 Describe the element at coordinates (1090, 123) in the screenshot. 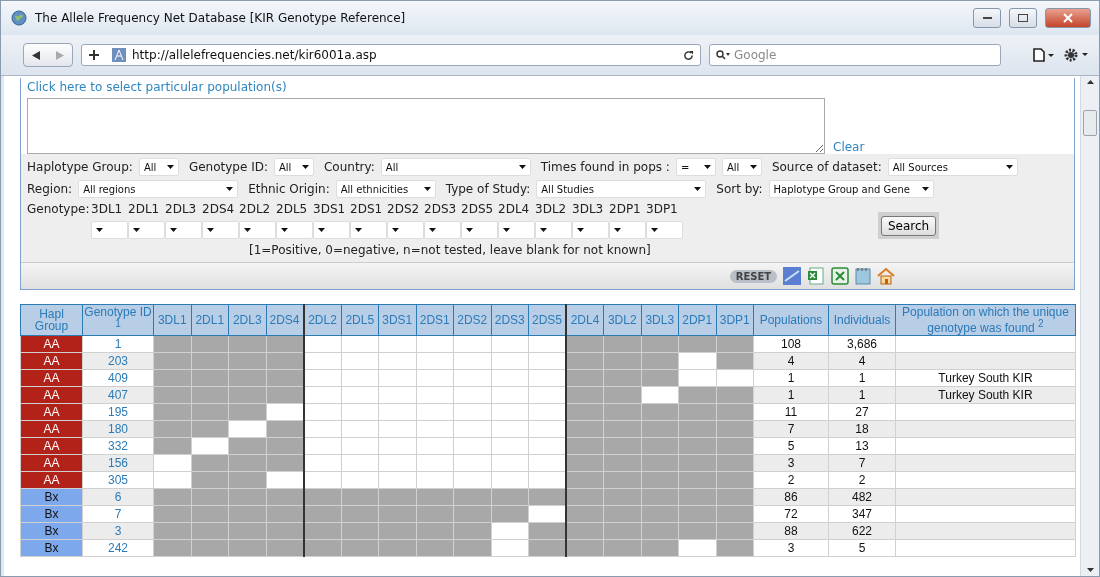

I see `scrollbar-thumb` at that location.